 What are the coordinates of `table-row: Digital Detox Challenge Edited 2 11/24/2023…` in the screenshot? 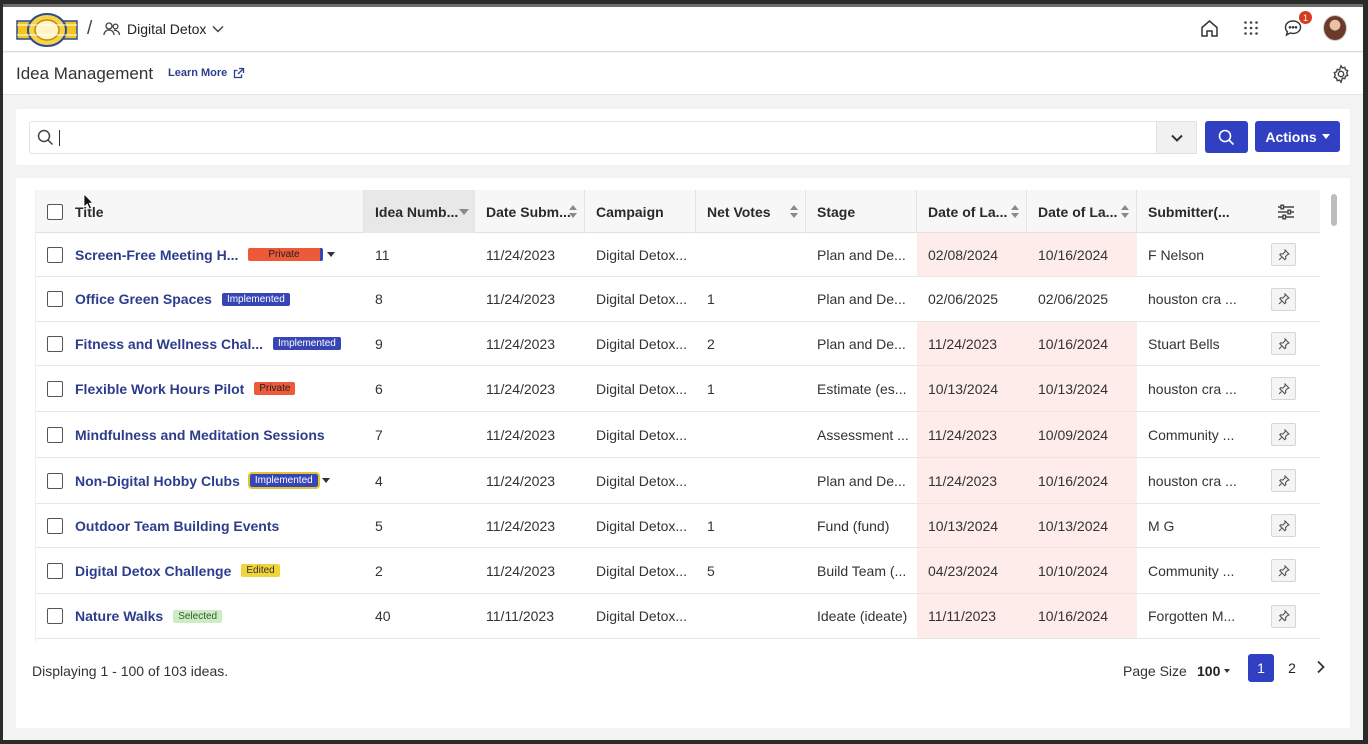 It's located at (678, 571).